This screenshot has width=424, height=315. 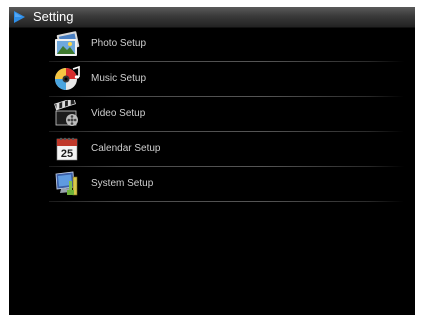 What do you see at coordinates (67, 77) in the screenshot?
I see `music-cd-icon` at bounding box center [67, 77].